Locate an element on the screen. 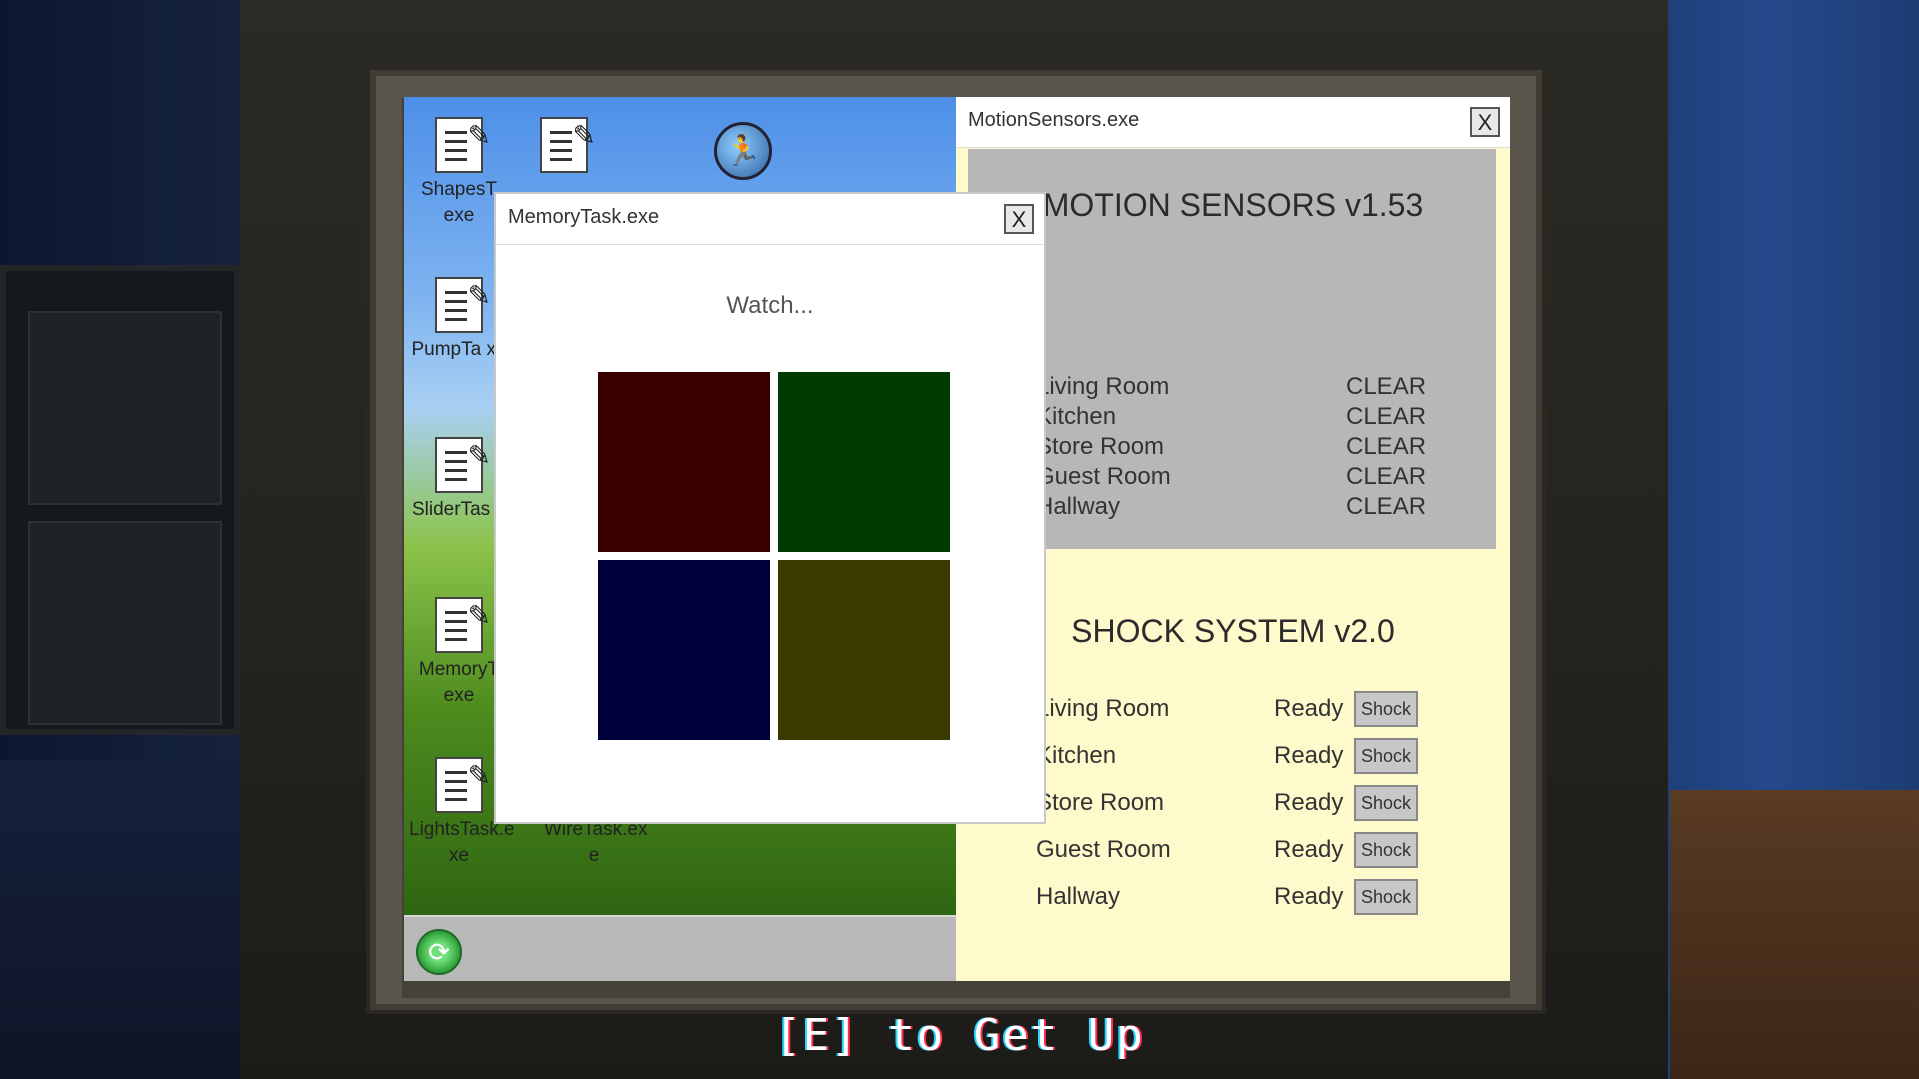 This screenshot has height=1079, width=1919. titlebar: MotionSensors.exe X is located at coordinates (1233, 122).